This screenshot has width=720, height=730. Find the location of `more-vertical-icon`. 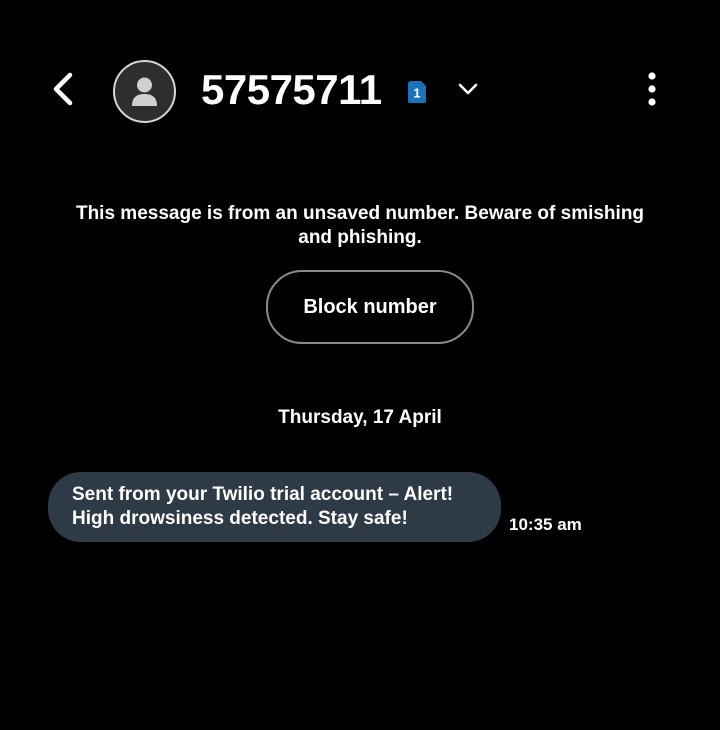

more-vertical-icon is located at coordinates (652, 91).